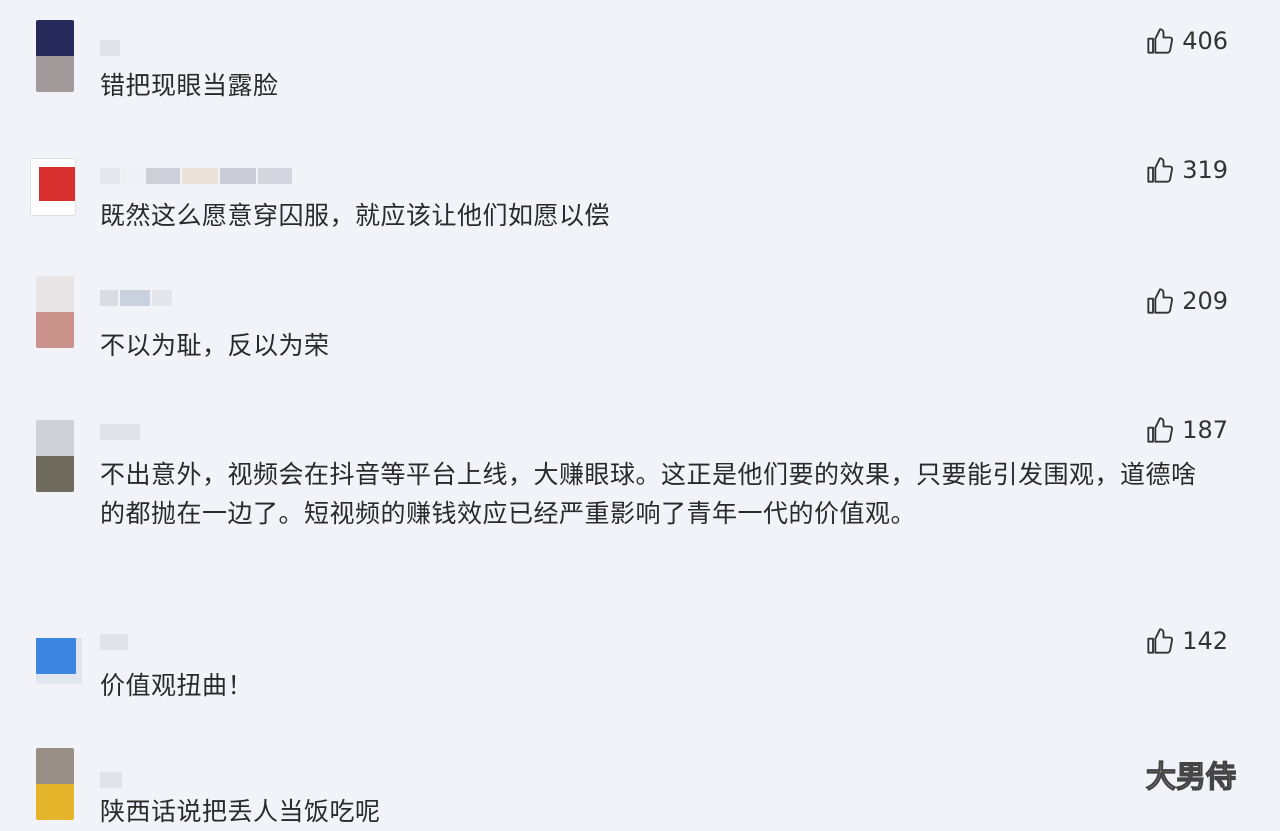 This screenshot has width=1280, height=831. I want to click on like-button: 209, so click(1187, 301).